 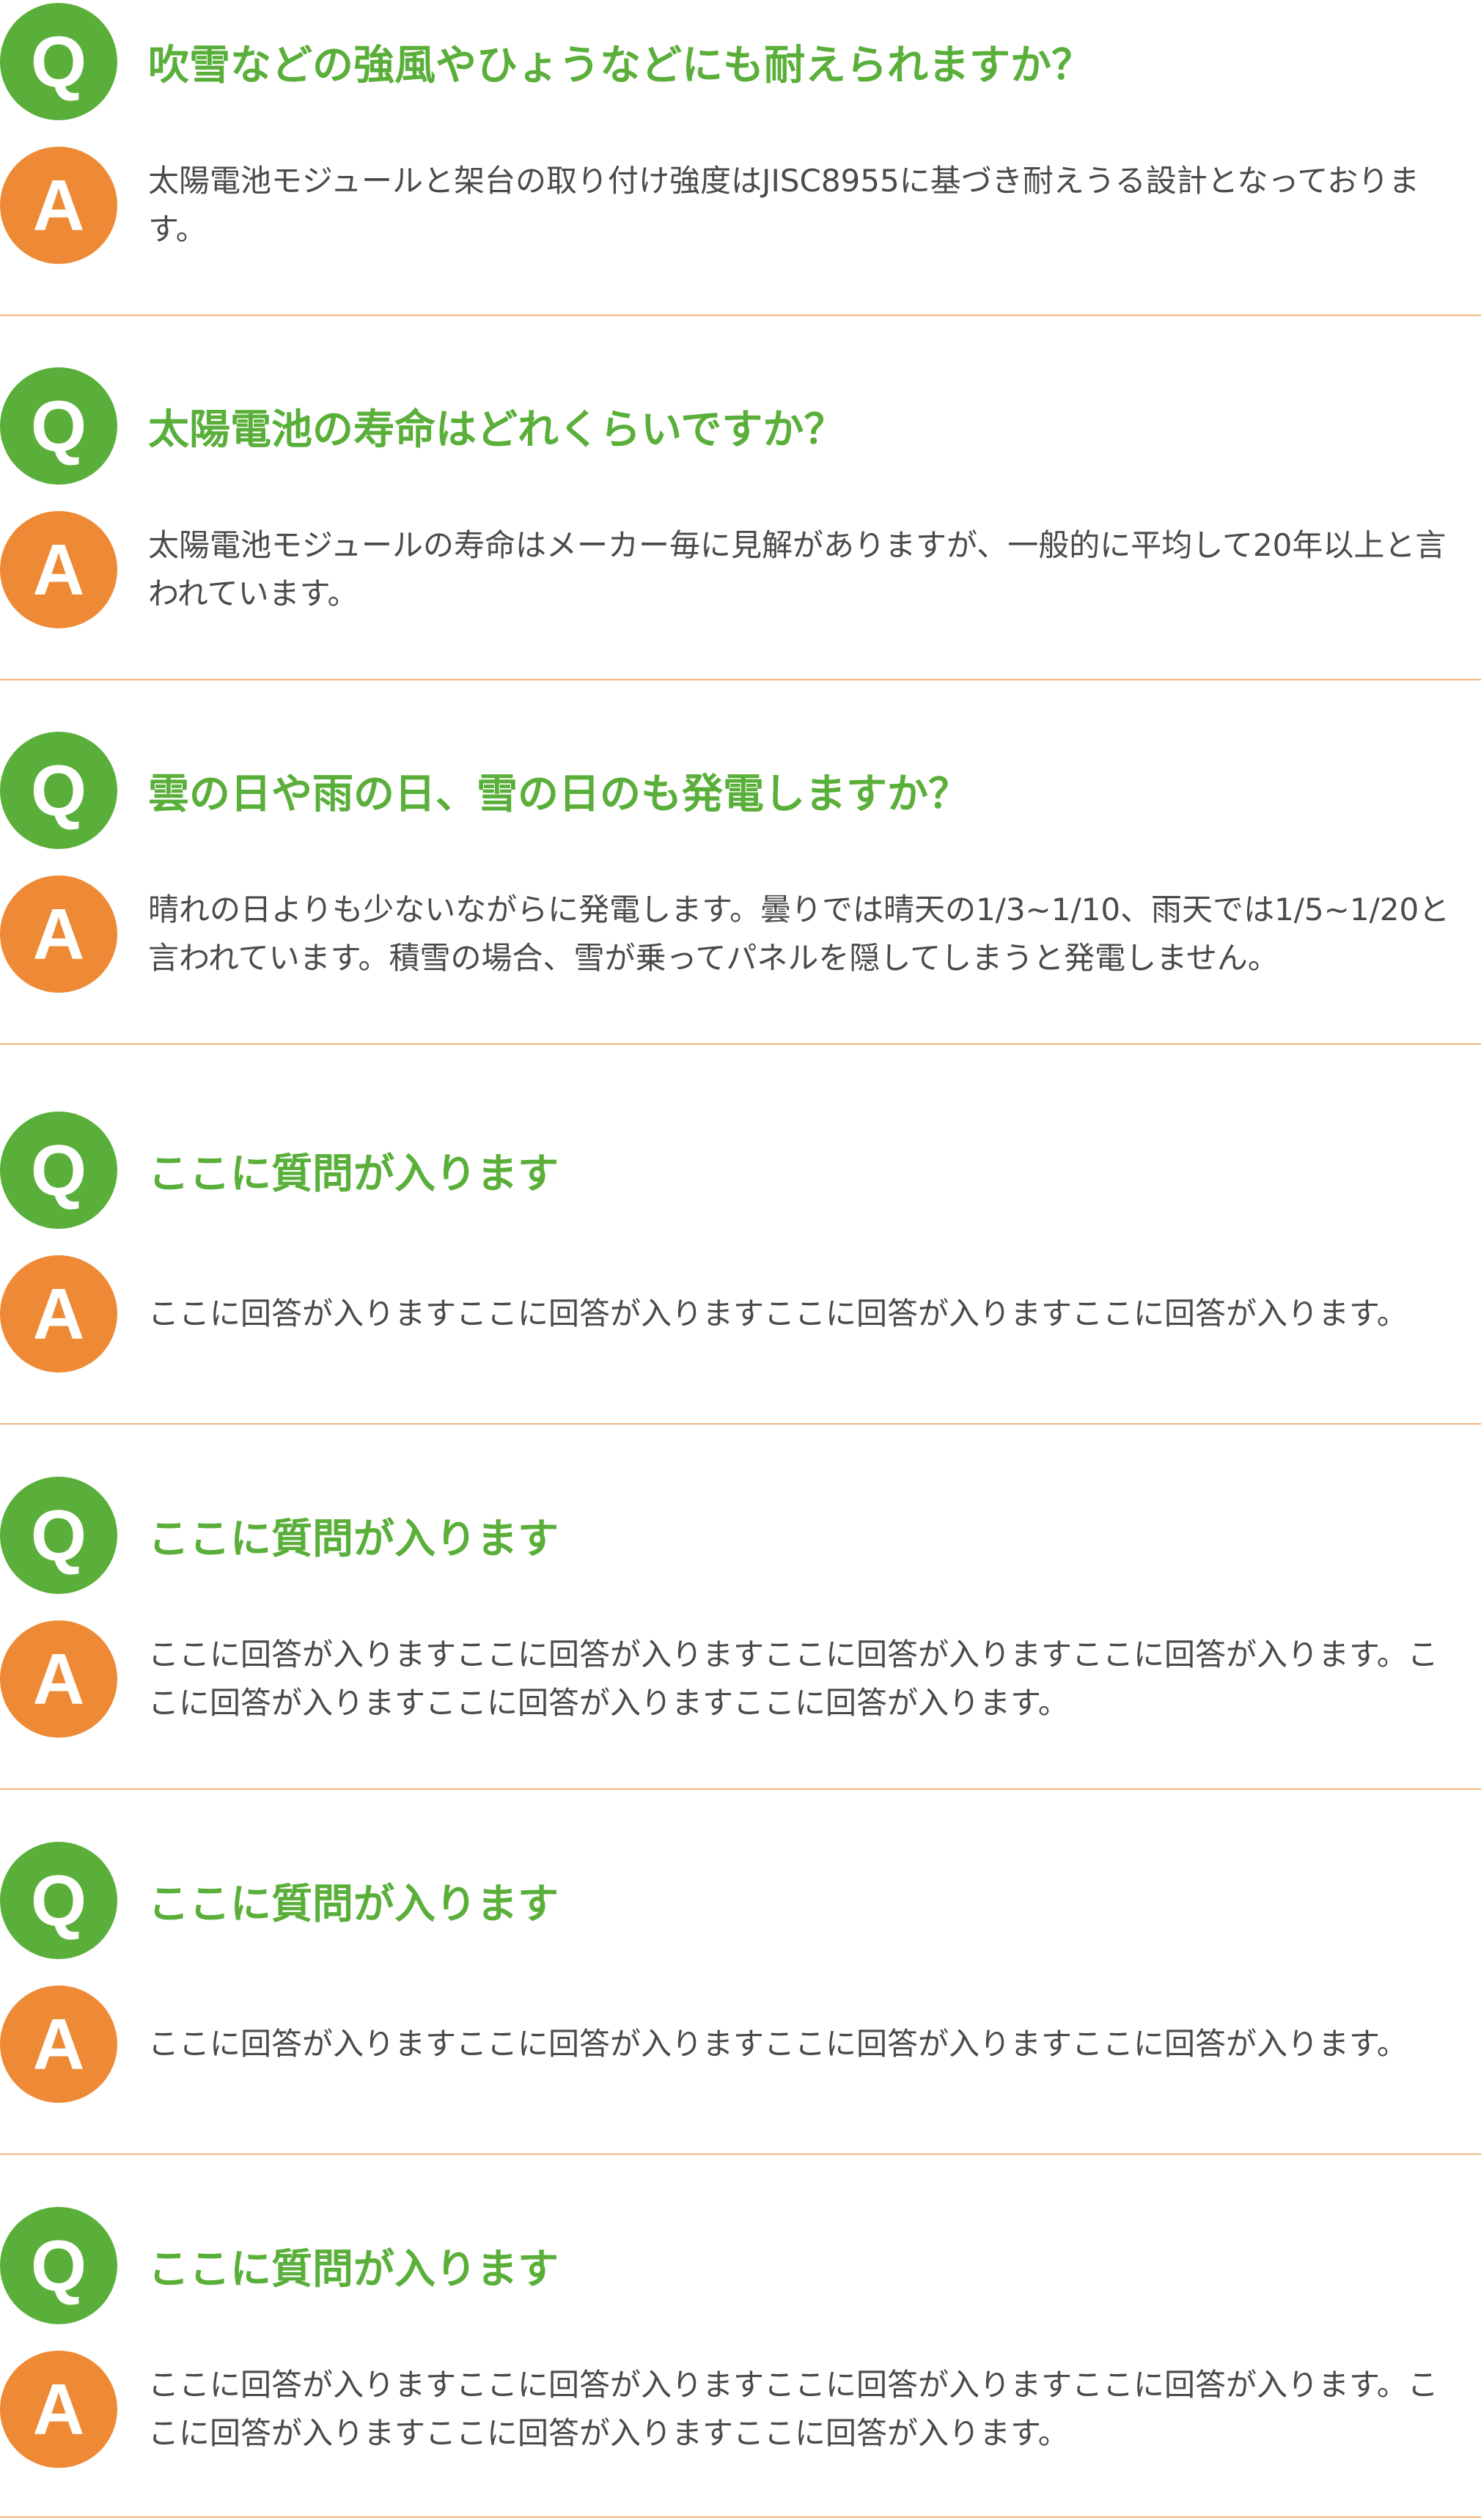 What do you see at coordinates (496, 429) in the screenshot?
I see `question-text: 太陽電池の寿命はどれくらいですか？` at bounding box center [496, 429].